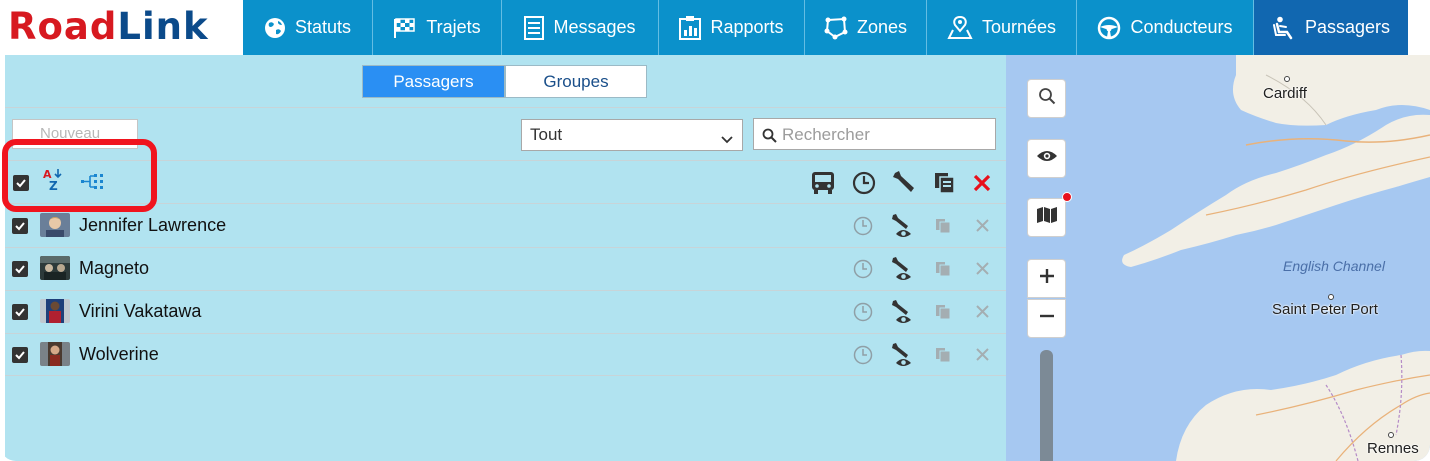  What do you see at coordinates (505, 311) in the screenshot?
I see `table-row: Virini Vakatawa` at bounding box center [505, 311].